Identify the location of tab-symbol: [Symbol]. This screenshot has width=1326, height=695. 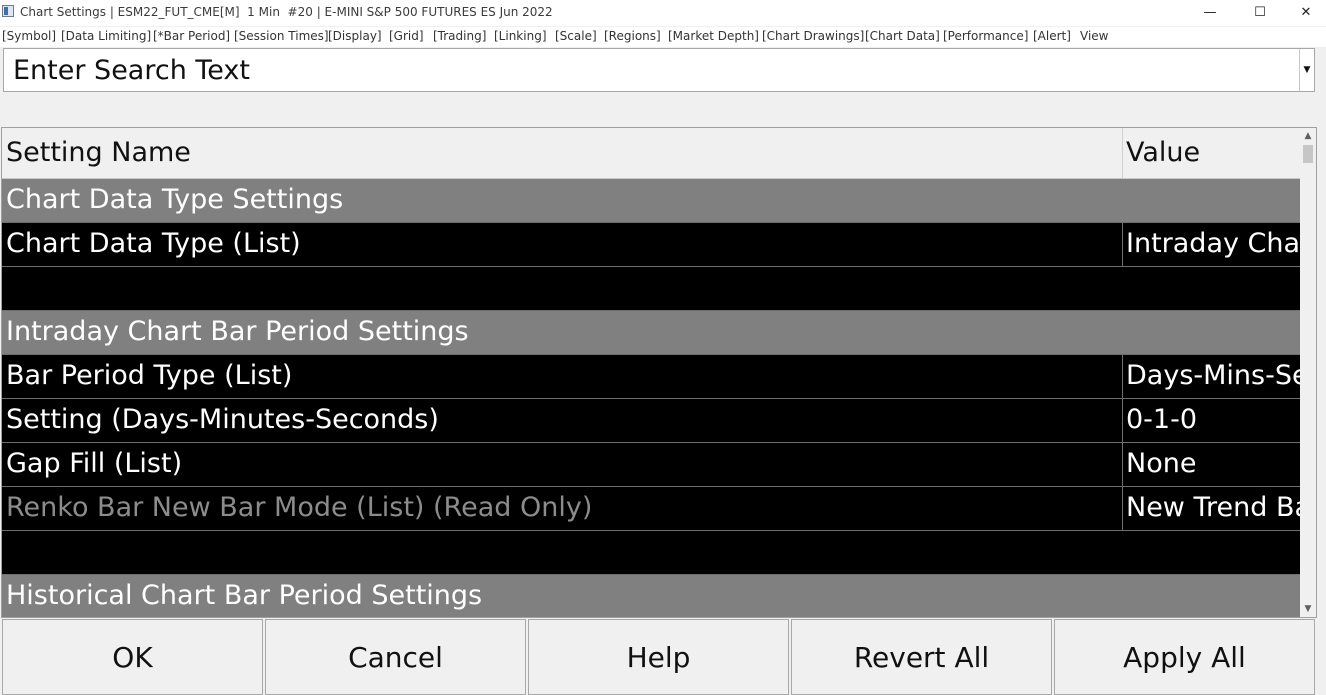
(29, 36).